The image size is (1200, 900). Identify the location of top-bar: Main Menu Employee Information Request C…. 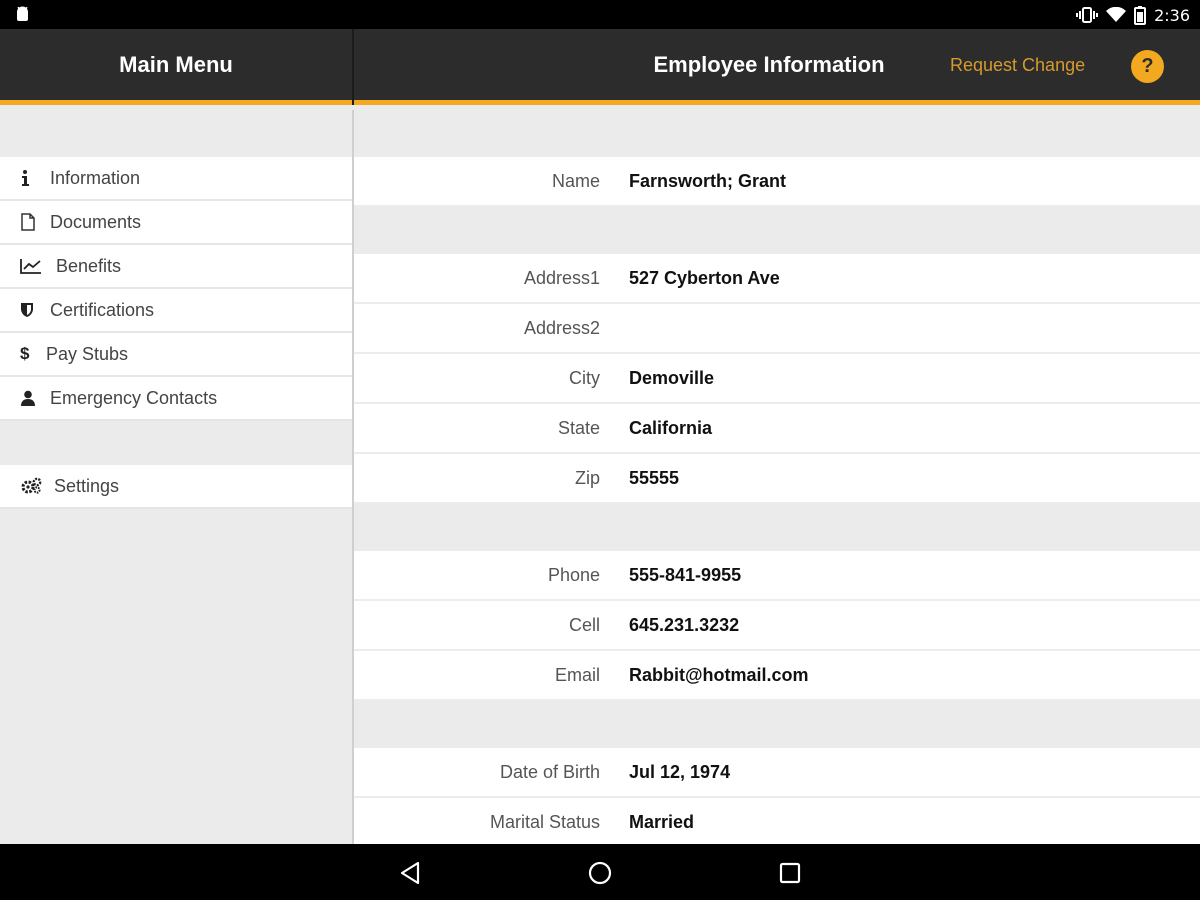
(600, 67).